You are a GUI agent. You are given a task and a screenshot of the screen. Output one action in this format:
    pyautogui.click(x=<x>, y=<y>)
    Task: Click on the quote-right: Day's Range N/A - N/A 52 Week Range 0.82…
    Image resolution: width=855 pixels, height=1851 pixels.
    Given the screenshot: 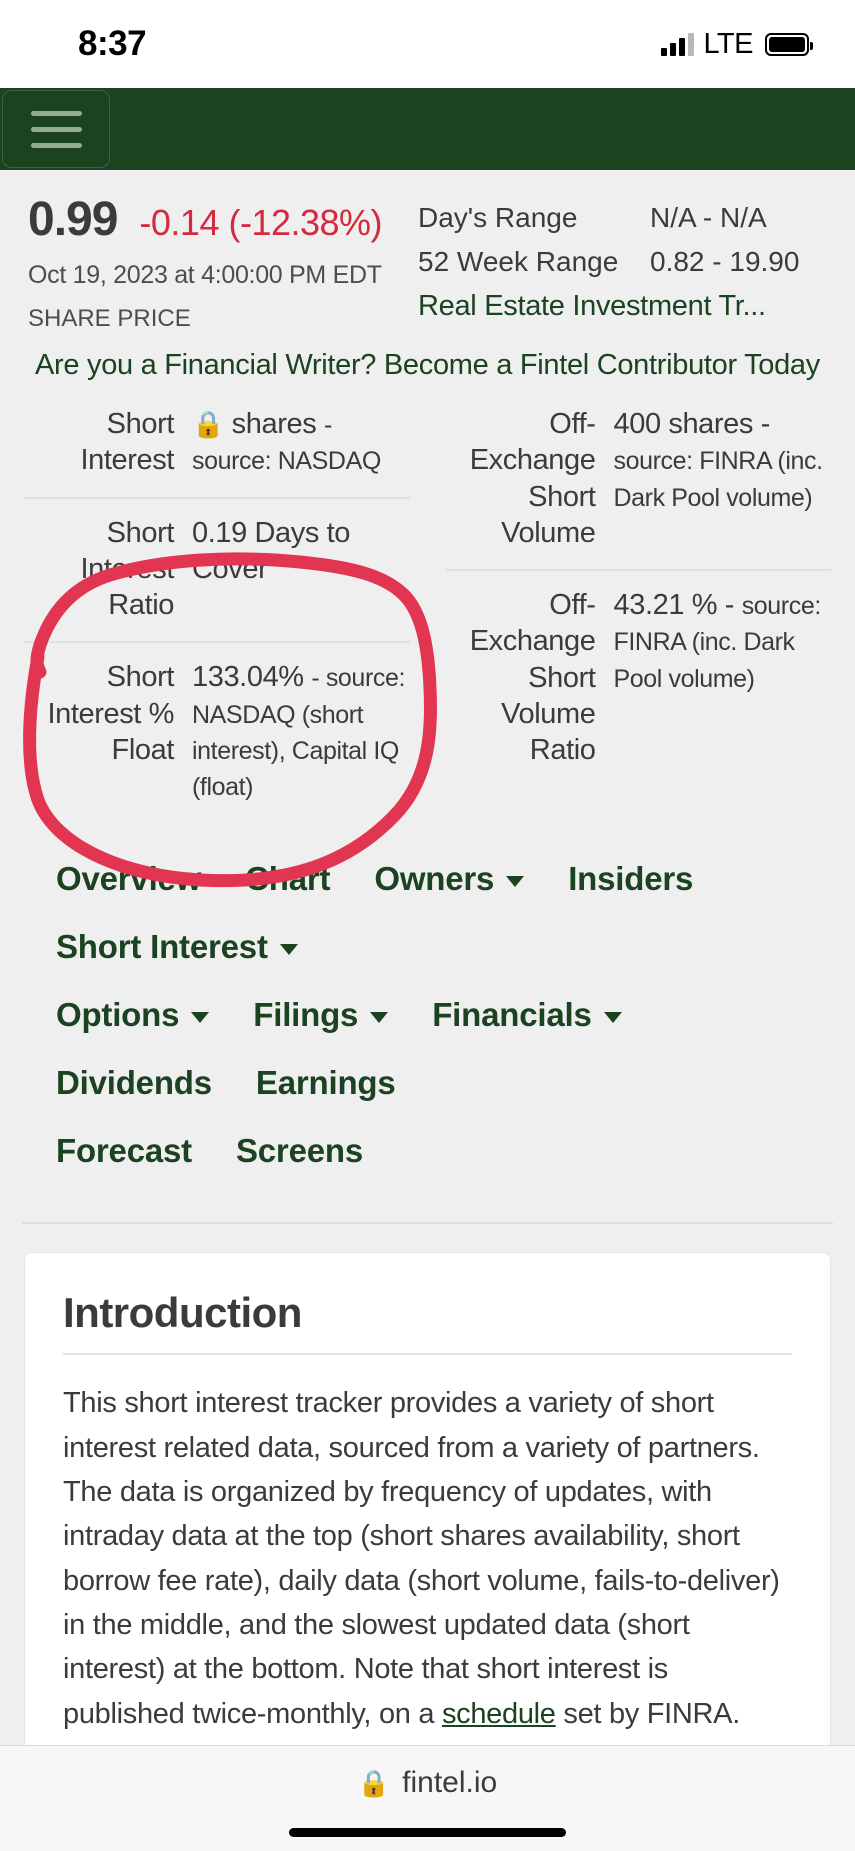 What is the action you would take?
    pyautogui.click(x=622, y=262)
    